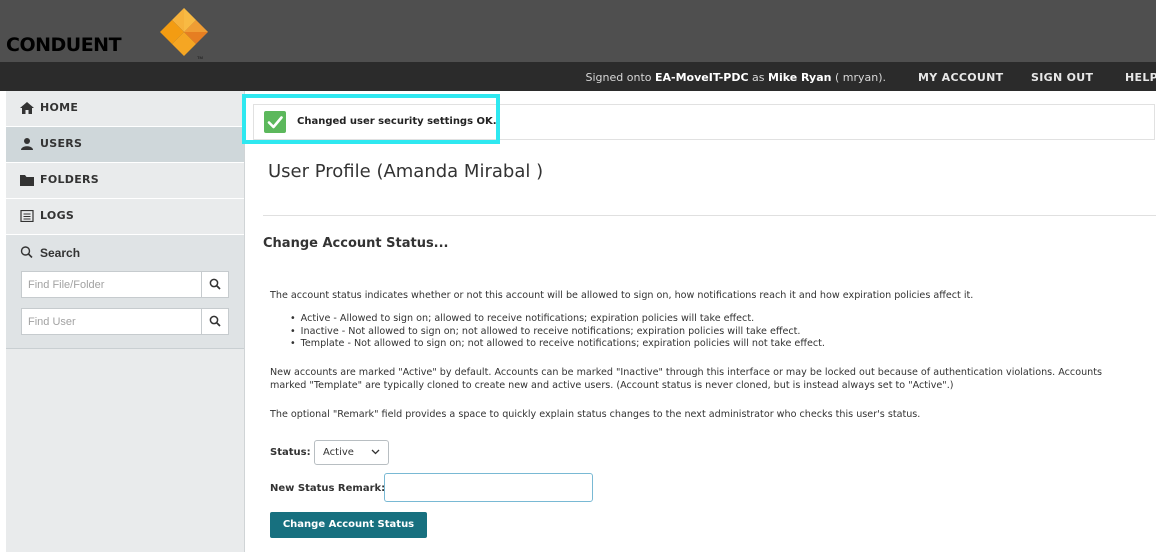 The image size is (1156, 552). I want to click on find-user-button, so click(214, 321).